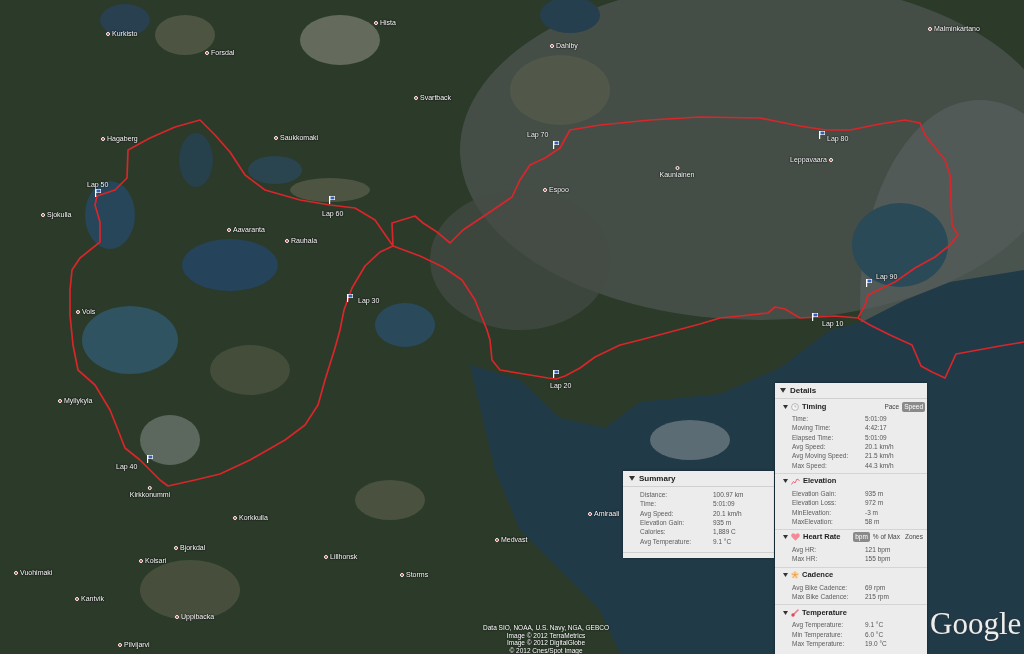  Describe the element at coordinates (657, 478) in the screenshot. I see `panel-title: Summary` at that location.